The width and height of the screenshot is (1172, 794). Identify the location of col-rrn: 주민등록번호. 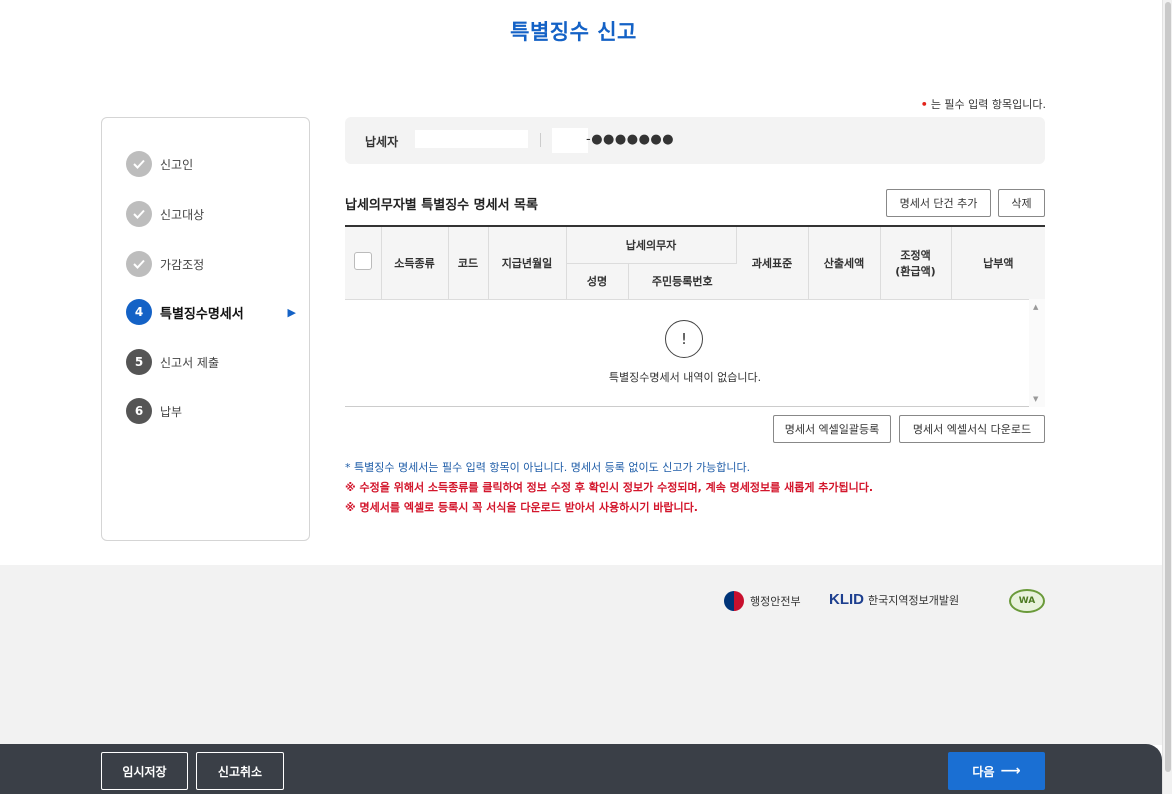
(682, 281).